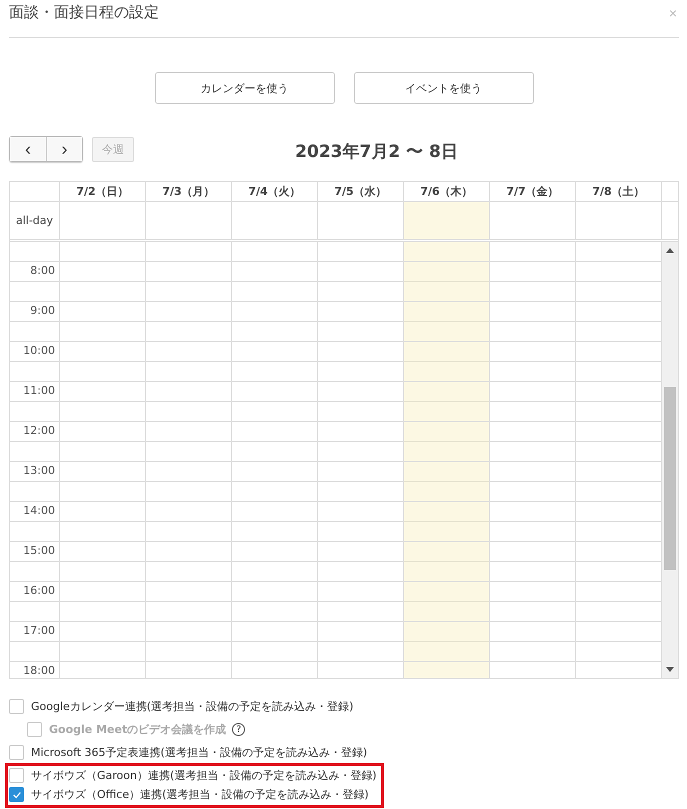 The image size is (687, 809). Describe the element at coordinates (189, 191) in the screenshot. I see `day-header: 7/3（月）` at that location.